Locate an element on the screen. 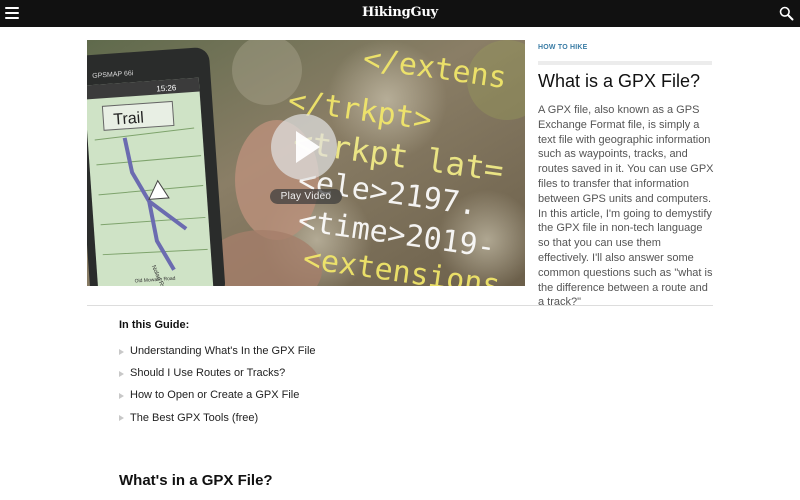 This screenshot has width=800, height=500. guide-item-label: The Best GPX Tools (free) is located at coordinates (194, 418).